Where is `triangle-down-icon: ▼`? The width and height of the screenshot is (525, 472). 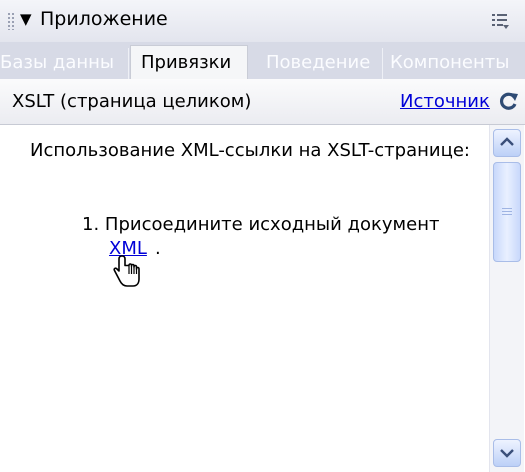
triangle-down-icon: ▼ is located at coordinates (26, 19).